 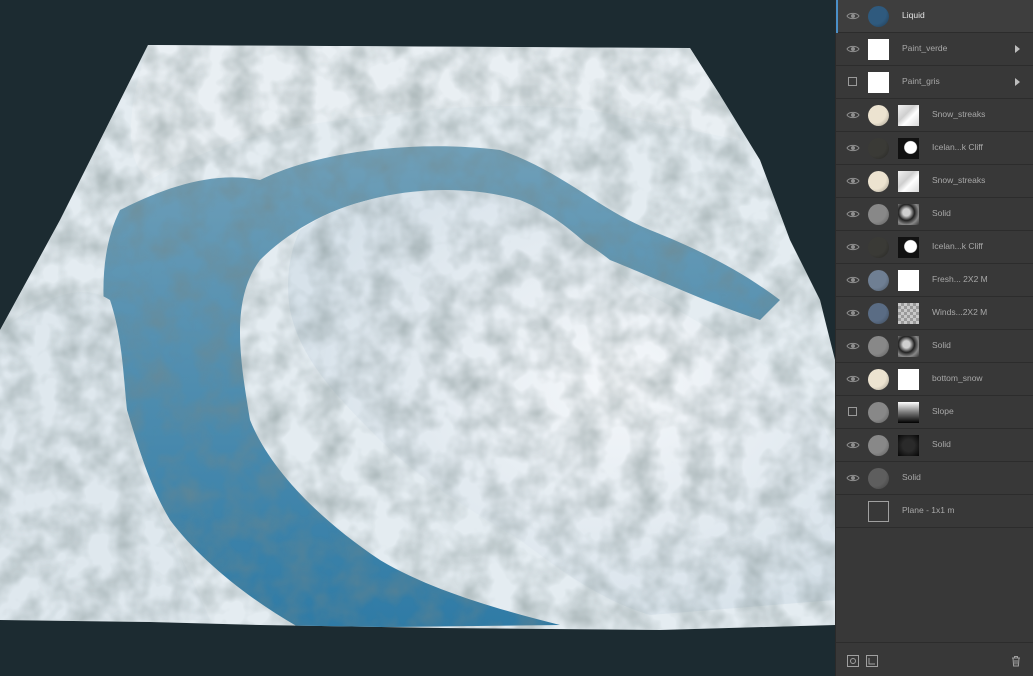 I want to click on layer-name: bottom_snow, so click(x=957, y=378).